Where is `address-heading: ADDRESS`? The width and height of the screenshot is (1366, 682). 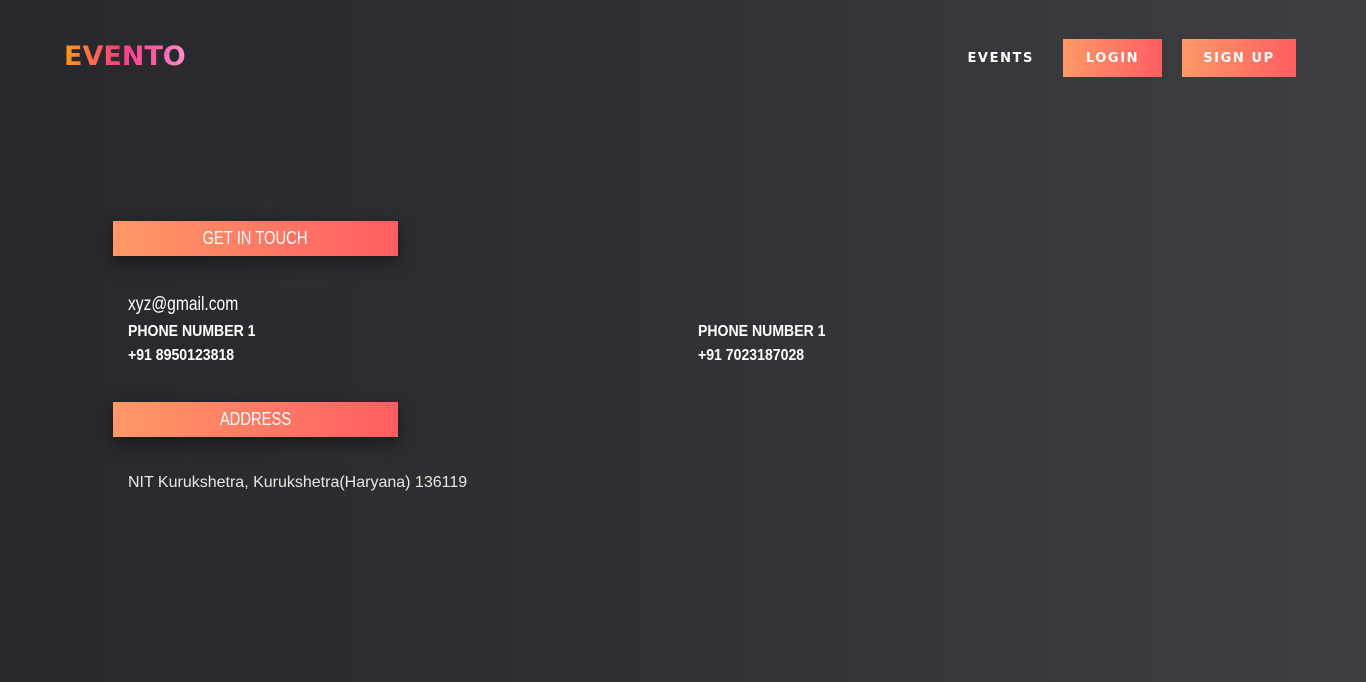
address-heading: ADDRESS is located at coordinates (255, 419).